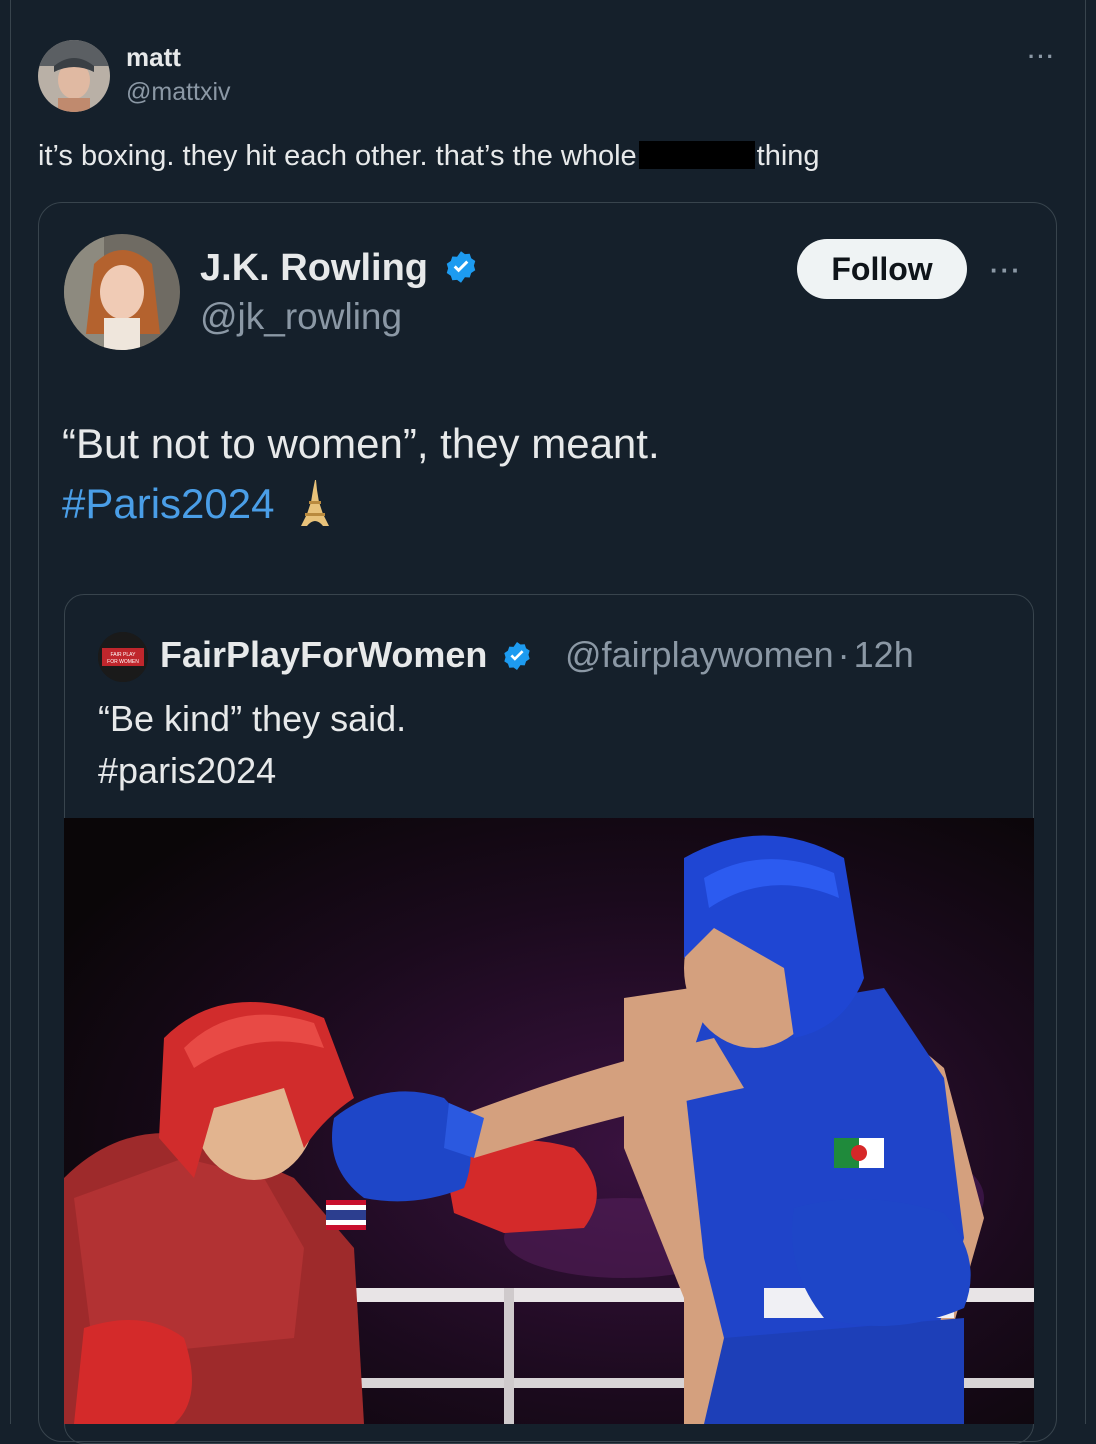  I want to click on fairplay-author-name: FairPlayForWomen, so click(346, 655).